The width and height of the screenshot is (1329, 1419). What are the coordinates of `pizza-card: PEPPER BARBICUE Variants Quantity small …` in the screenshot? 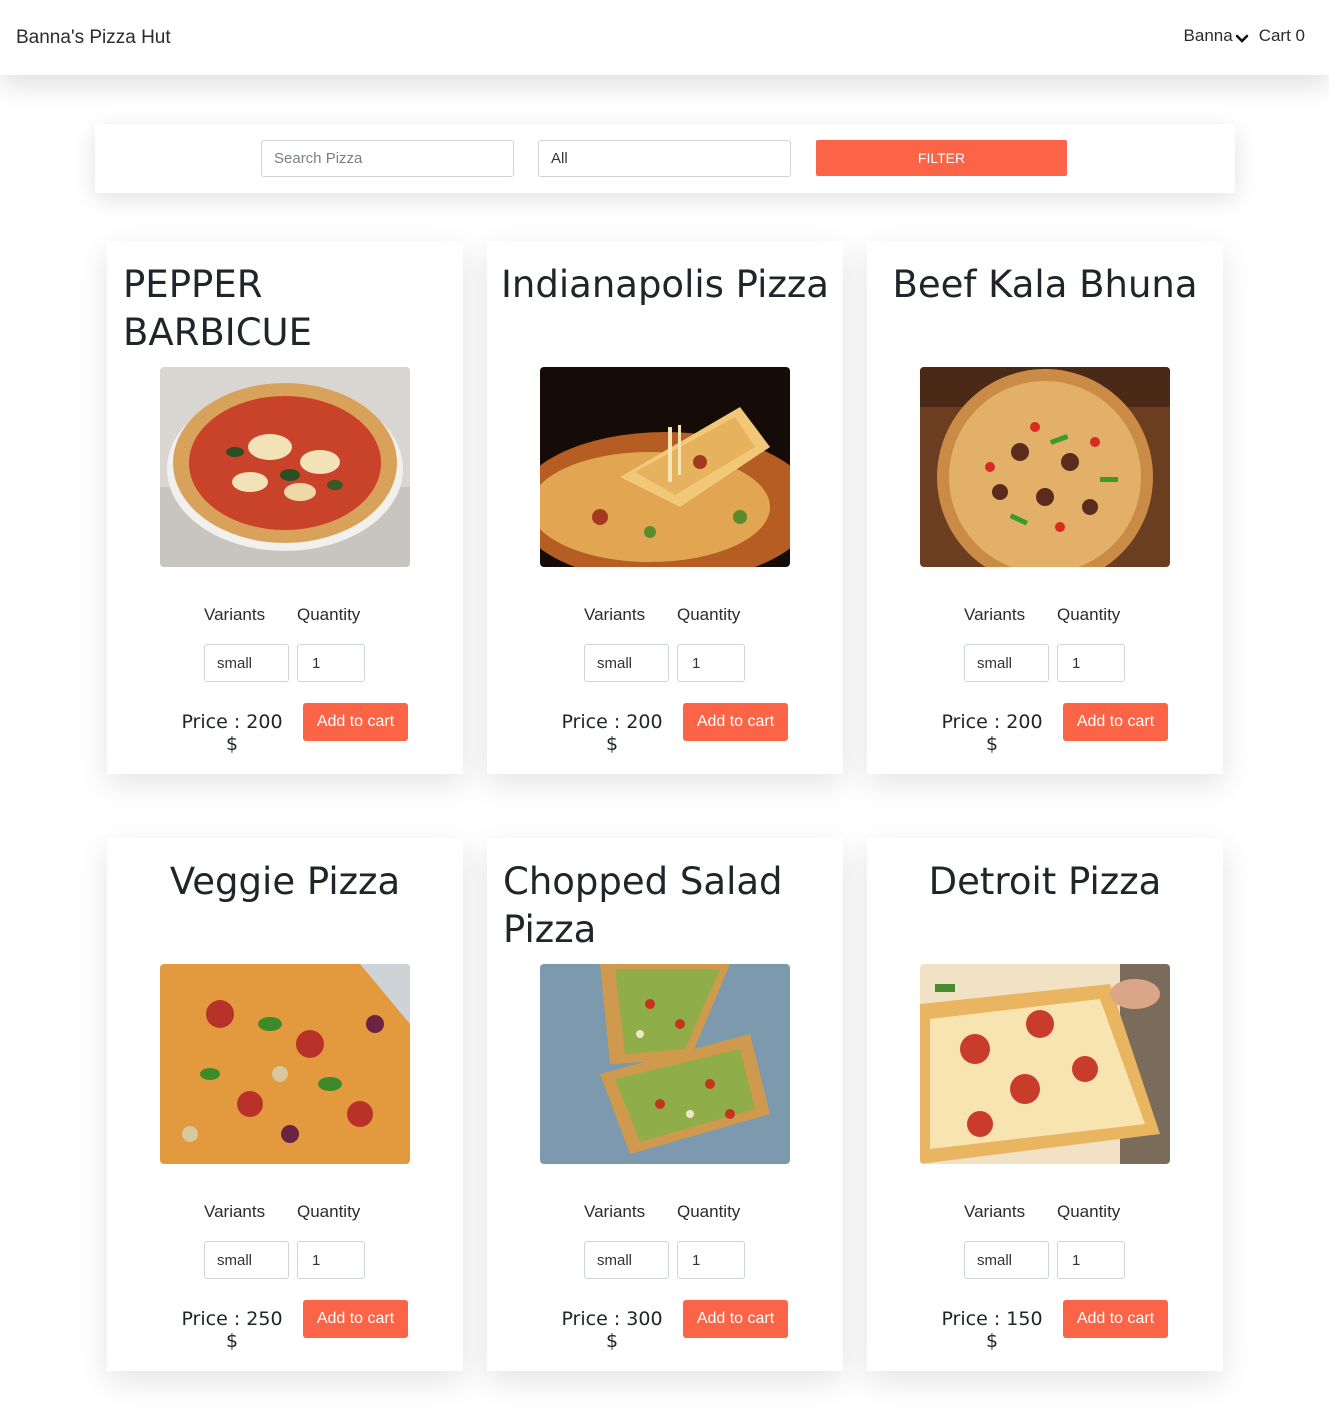 It's located at (285, 507).